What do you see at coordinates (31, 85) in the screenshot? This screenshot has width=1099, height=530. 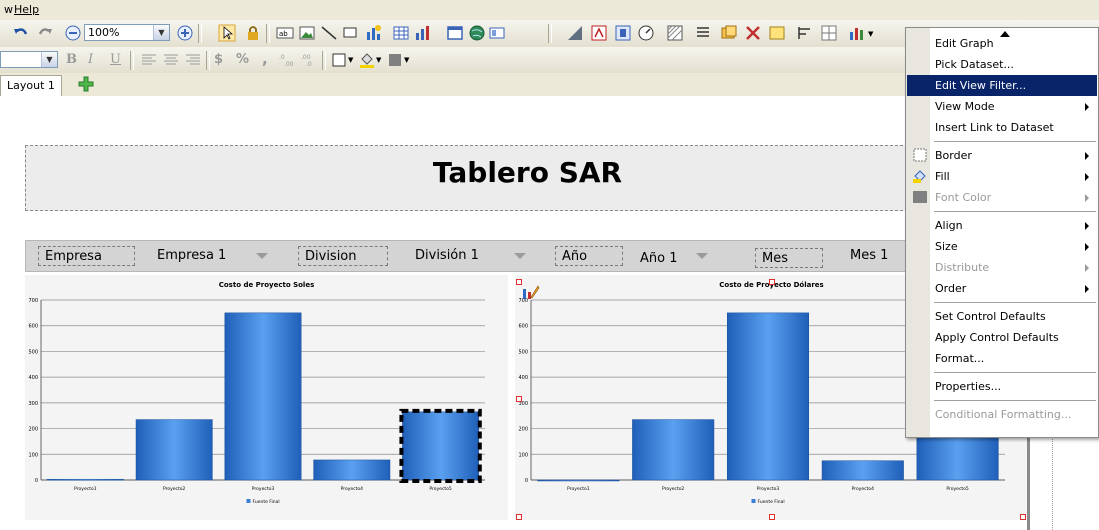 I see `tab-layout-1: Layout 1` at bounding box center [31, 85].